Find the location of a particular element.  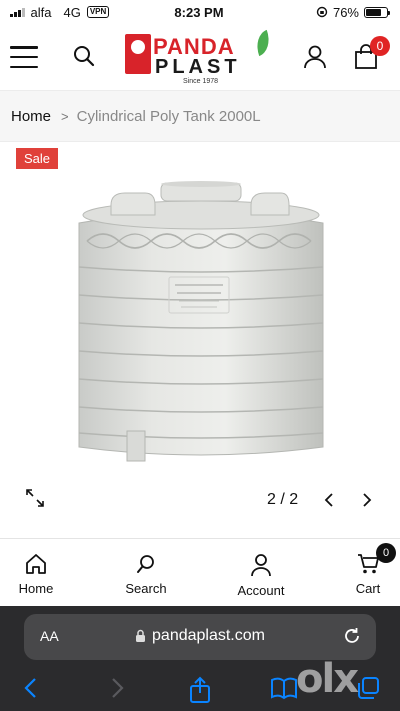

expand-icon is located at coordinates (35, 498).